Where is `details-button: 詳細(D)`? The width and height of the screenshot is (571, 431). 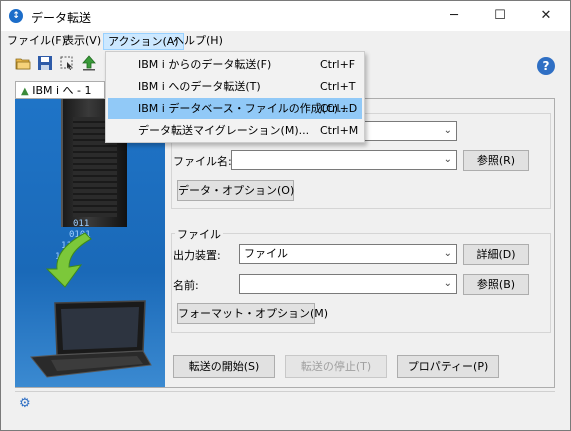 details-button: 詳細(D) is located at coordinates (496, 254).